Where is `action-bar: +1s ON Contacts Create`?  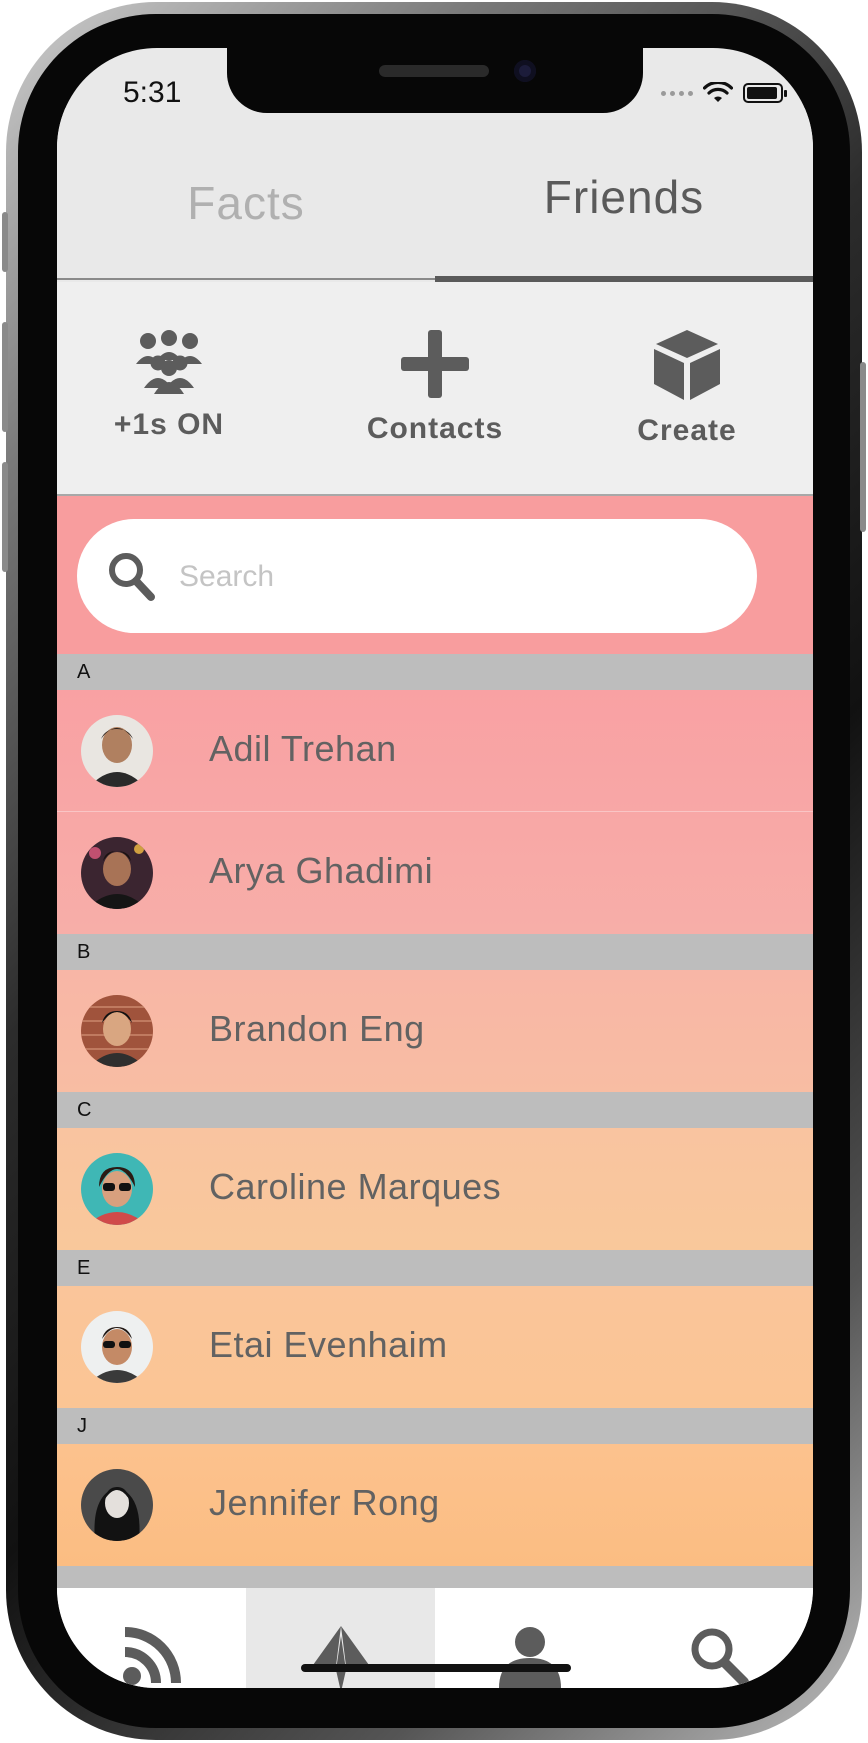 action-bar: +1s ON Contacts Create is located at coordinates (435, 389).